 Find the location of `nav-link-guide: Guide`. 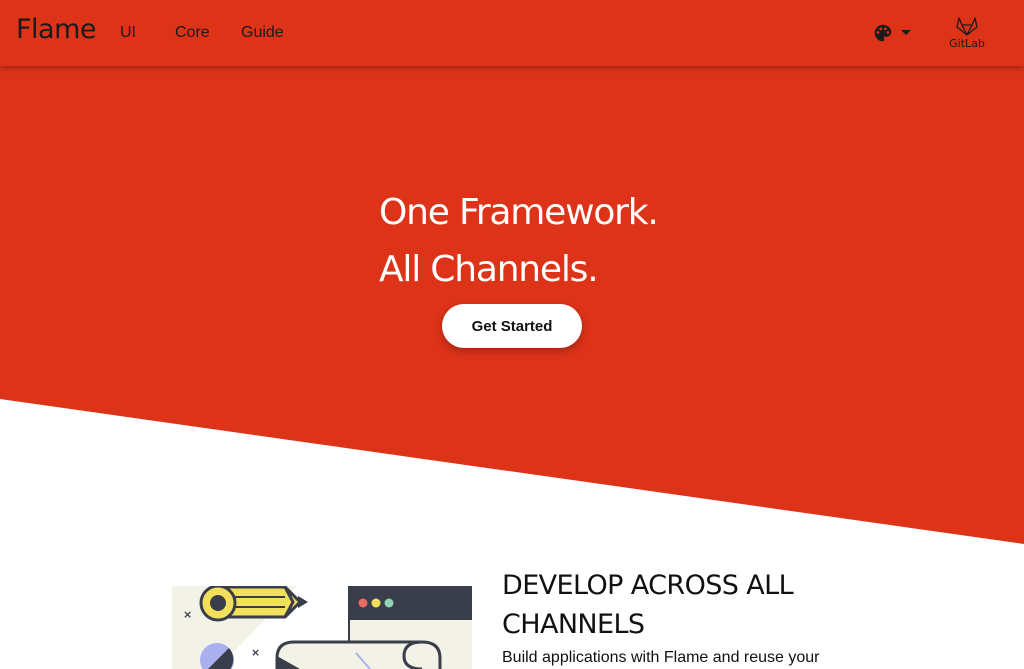

nav-link-guide: Guide is located at coordinates (262, 33).